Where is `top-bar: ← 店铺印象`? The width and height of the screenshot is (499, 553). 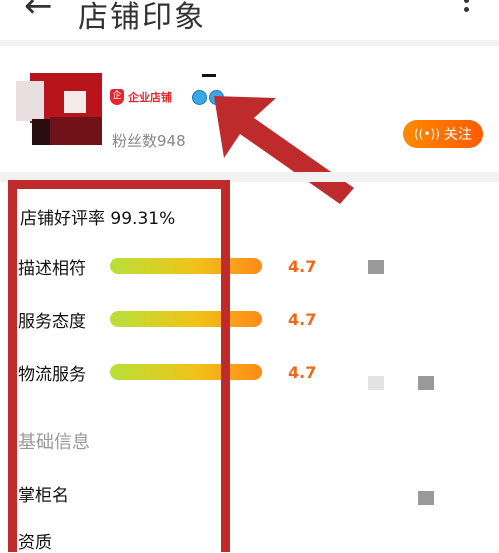 top-bar: ← 店铺印象 is located at coordinates (249, 20).